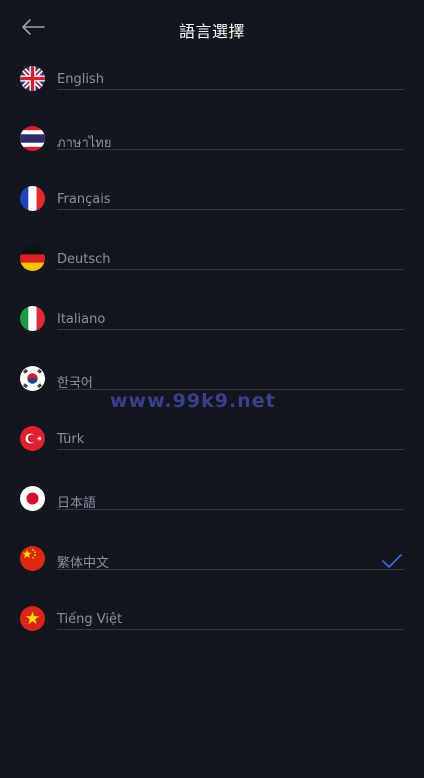 Image resolution: width=424 pixels, height=778 pixels. What do you see at coordinates (212, 206) in the screenshot?
I see `language-item-french: Français` at bounding box center [212, 206].